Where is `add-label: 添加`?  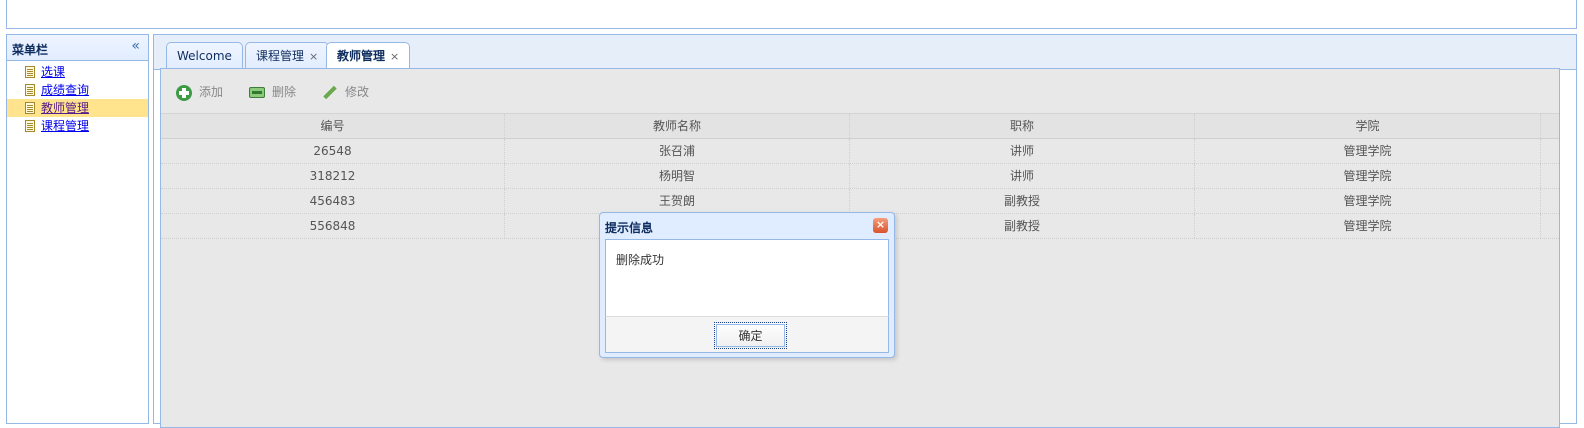 add-label: 添加 is located at coordinates (211, 92).